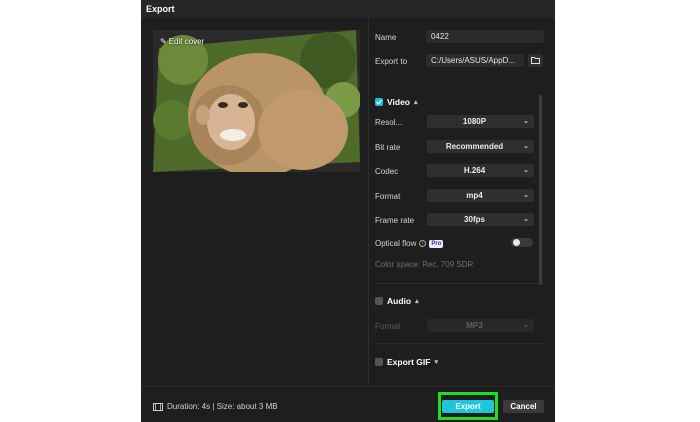 Image resolution: width=700 pixels, height=422 pixels. Describe the element at coordinates (388, 147) in the screenshot. I see `bitrate-label: Bit rate` at that location.